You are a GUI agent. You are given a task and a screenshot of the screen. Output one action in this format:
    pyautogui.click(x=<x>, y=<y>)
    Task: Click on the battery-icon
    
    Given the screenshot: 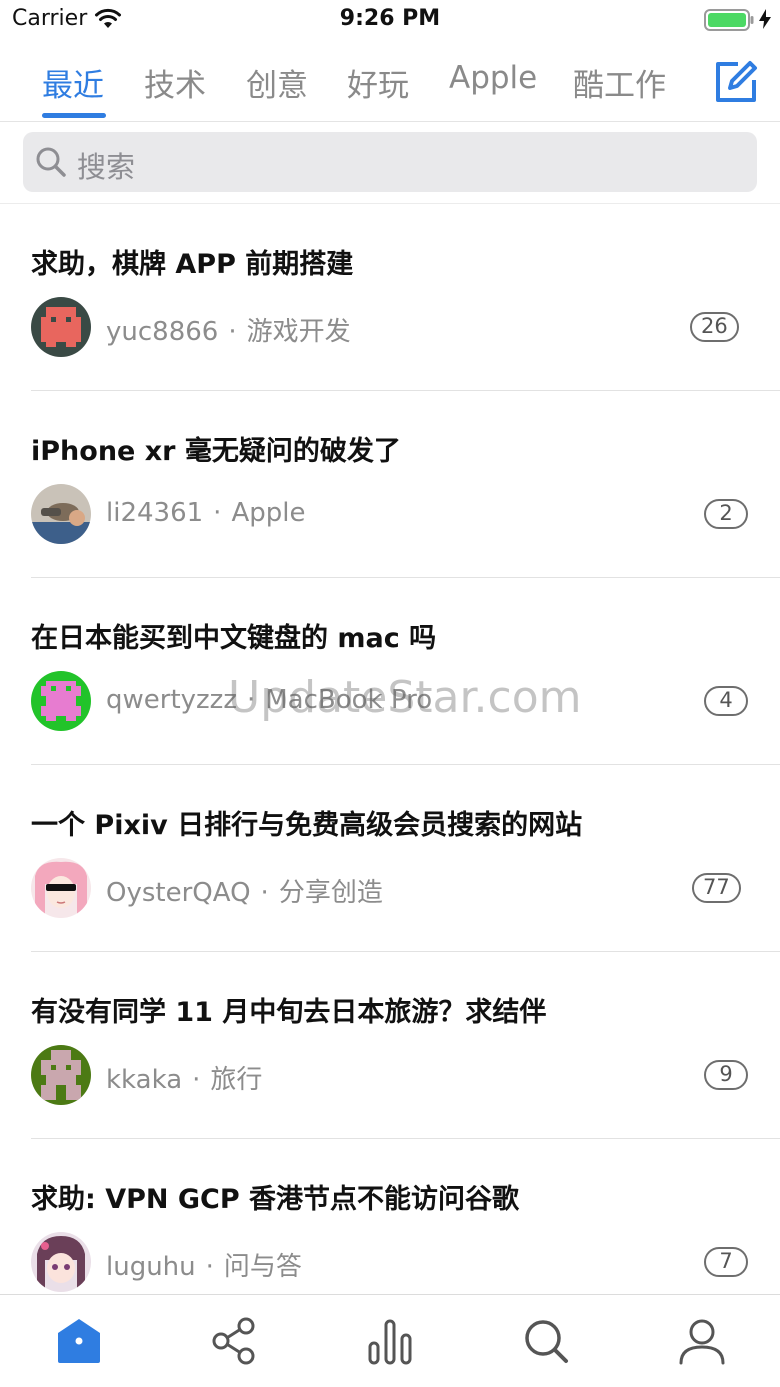 What is the action you would take?
    pyautogui.click(x=729, y=20)
    